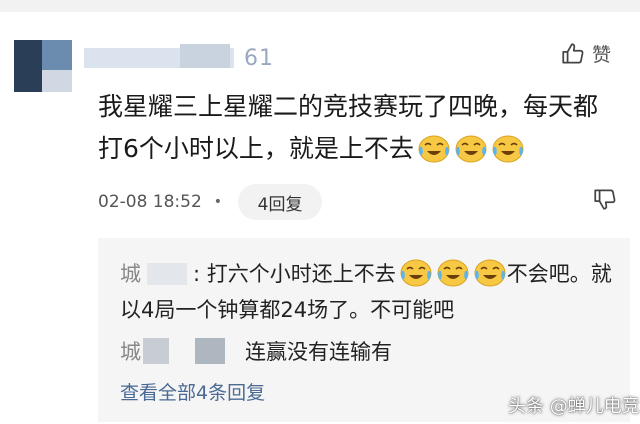 This screenshot has width=640, height=424. What do you see at coordinates (602, 55) in the screenshot?
I see `like-label: 赞` at bounding box center [602, 55].